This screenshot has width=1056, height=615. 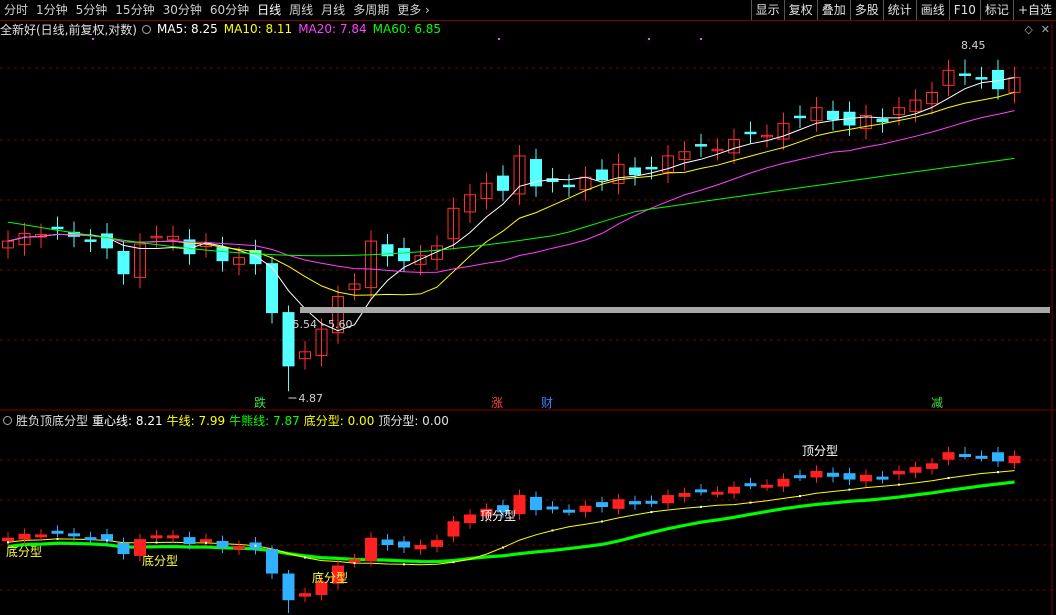 I want to click on bottom-fractal-label: 底分型: 0.00, so click(x=339, y=420).